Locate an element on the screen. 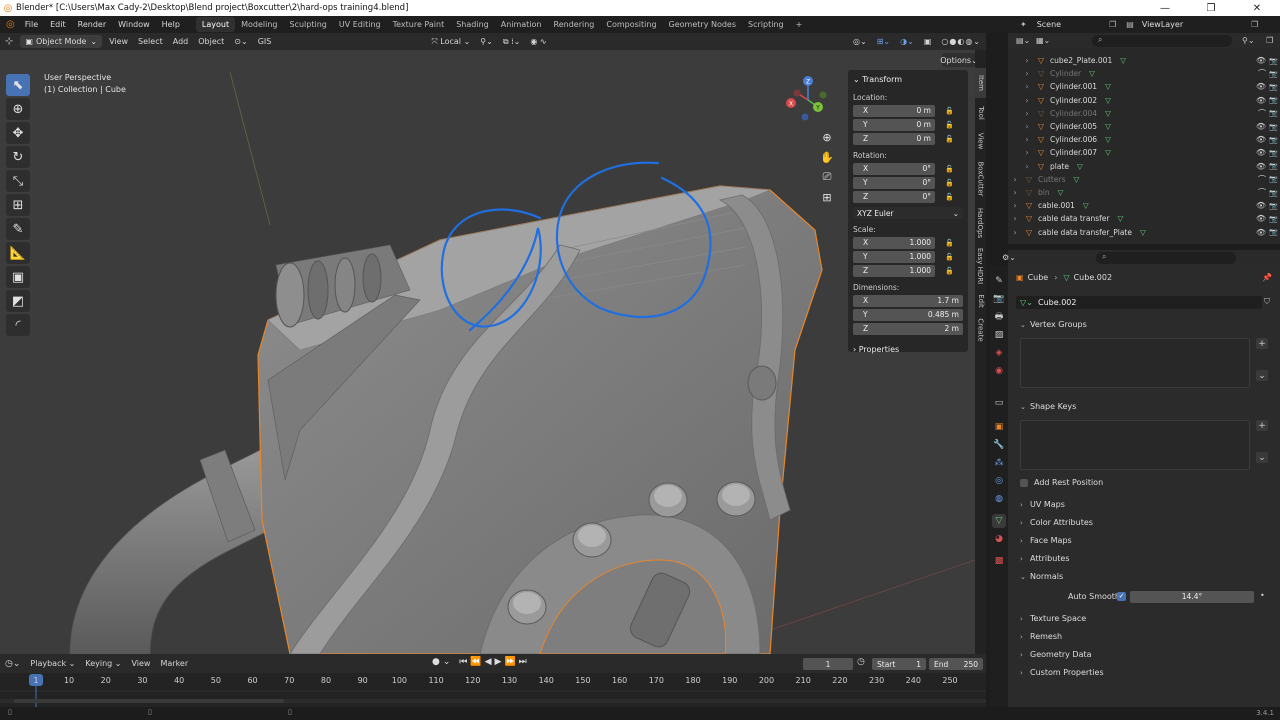  dimension-z-field: Z2 m is located at coordinates (908, 328).